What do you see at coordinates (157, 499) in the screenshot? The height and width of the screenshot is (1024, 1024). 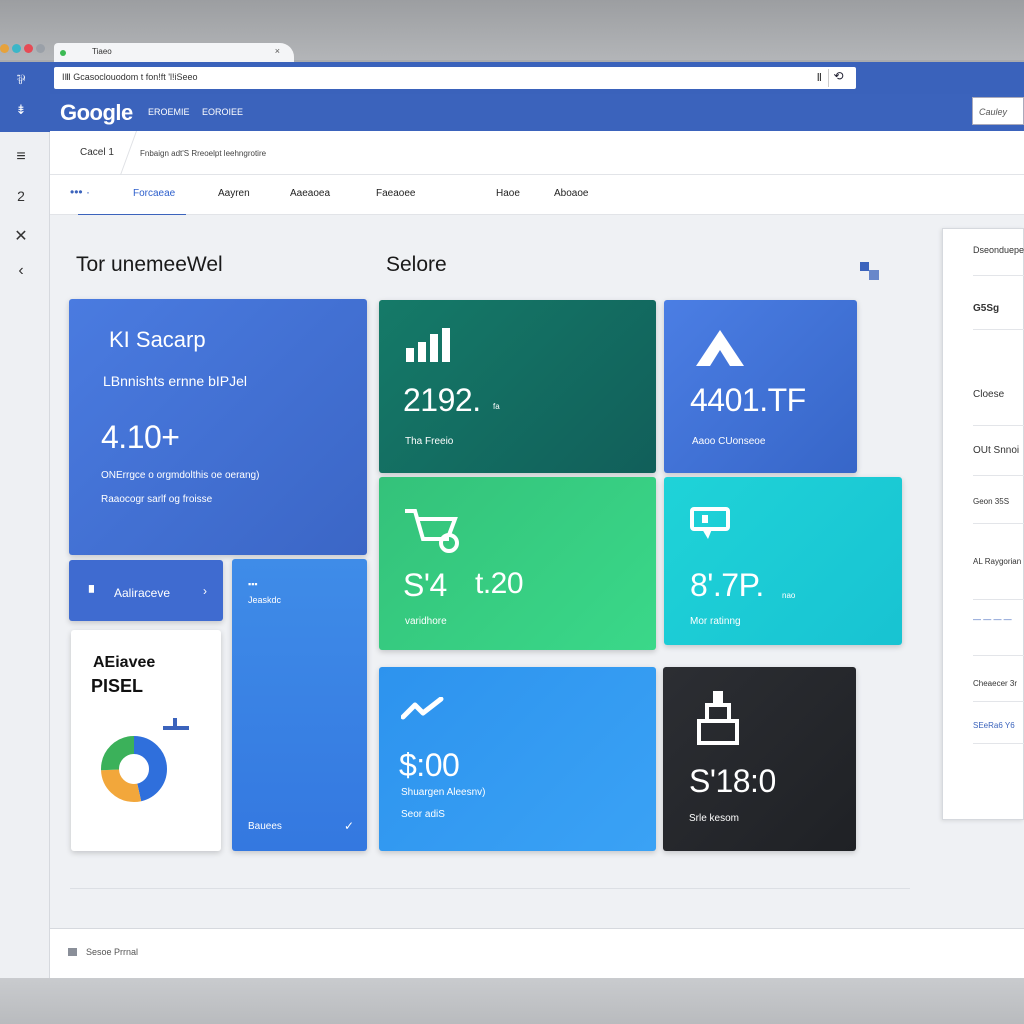 I see `summary-card-line2: Raaocogr sarlf og froisse` at bounding box center [157, 499].